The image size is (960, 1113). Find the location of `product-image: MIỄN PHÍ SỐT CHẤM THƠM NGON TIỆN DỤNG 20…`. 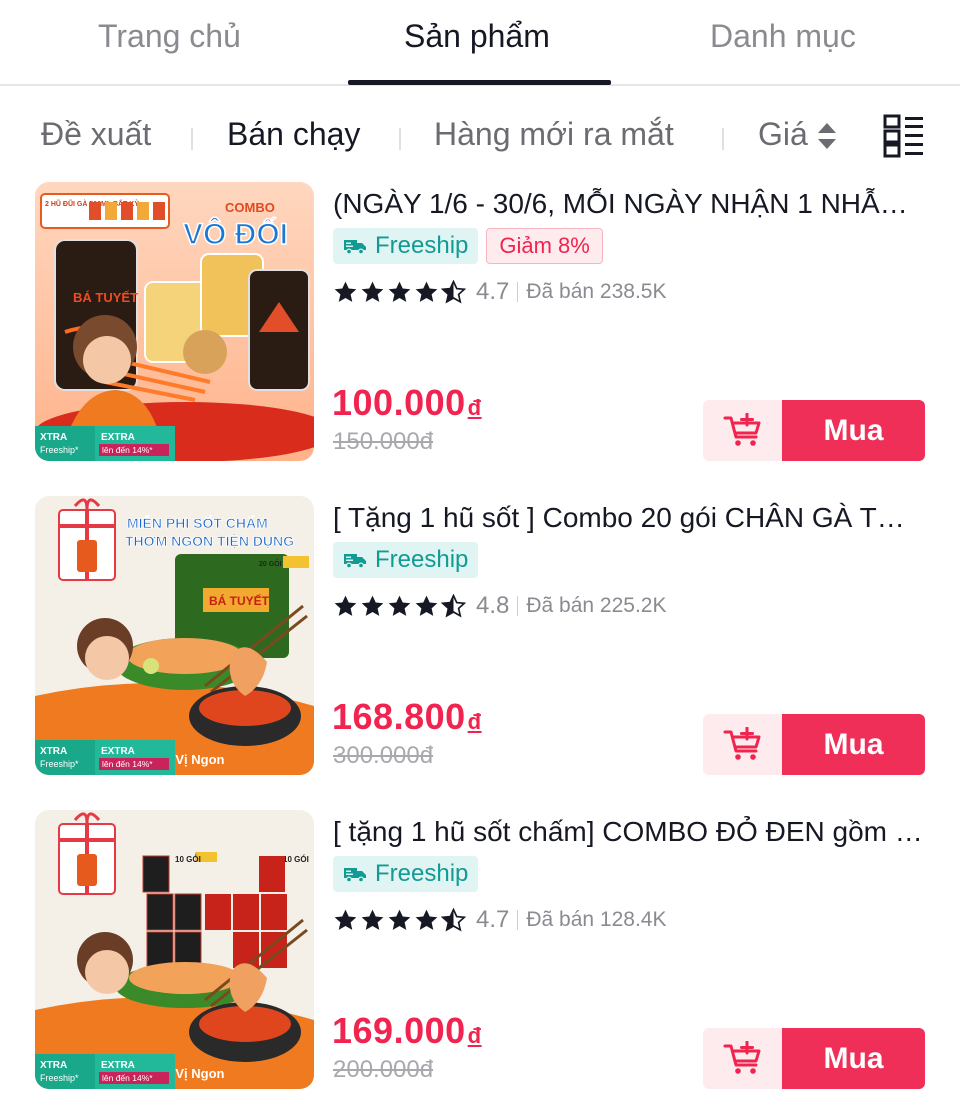

product-image: MIỄN PHÍ SỐT CHẤM THƠM NGON TIỆN DỤNG 20… is located at coordinates (174, 635).